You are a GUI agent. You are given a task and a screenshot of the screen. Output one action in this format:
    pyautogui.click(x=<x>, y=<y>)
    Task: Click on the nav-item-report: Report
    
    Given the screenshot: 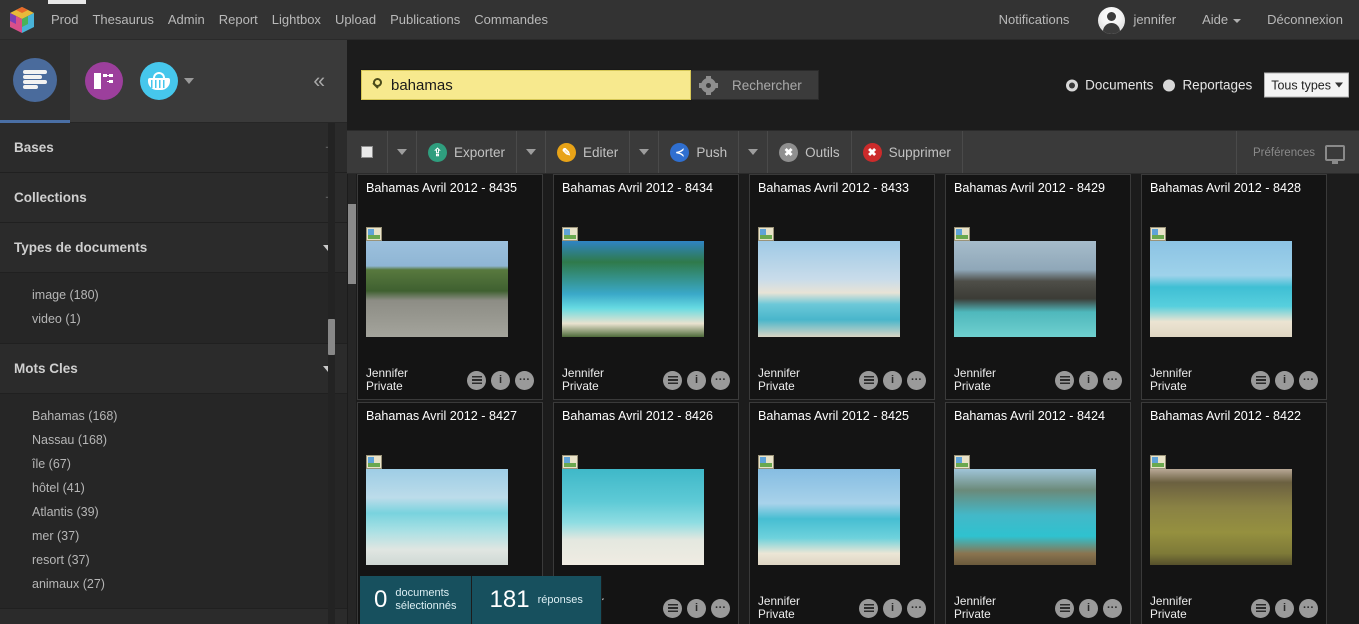 What is the action you would take?
    pyautogui.click(x=238, y=20)
    